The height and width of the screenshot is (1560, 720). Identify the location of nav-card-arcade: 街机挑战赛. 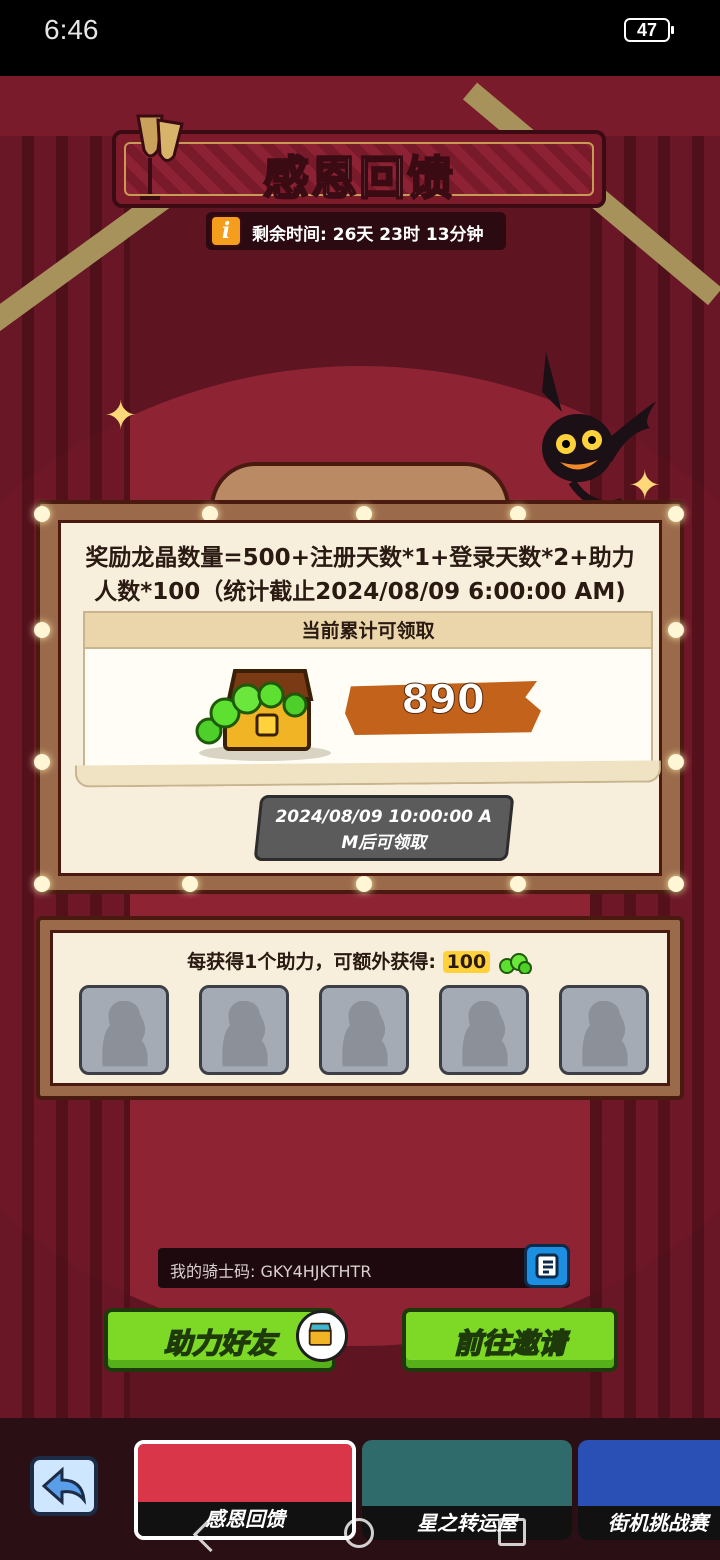
(649, 1490).